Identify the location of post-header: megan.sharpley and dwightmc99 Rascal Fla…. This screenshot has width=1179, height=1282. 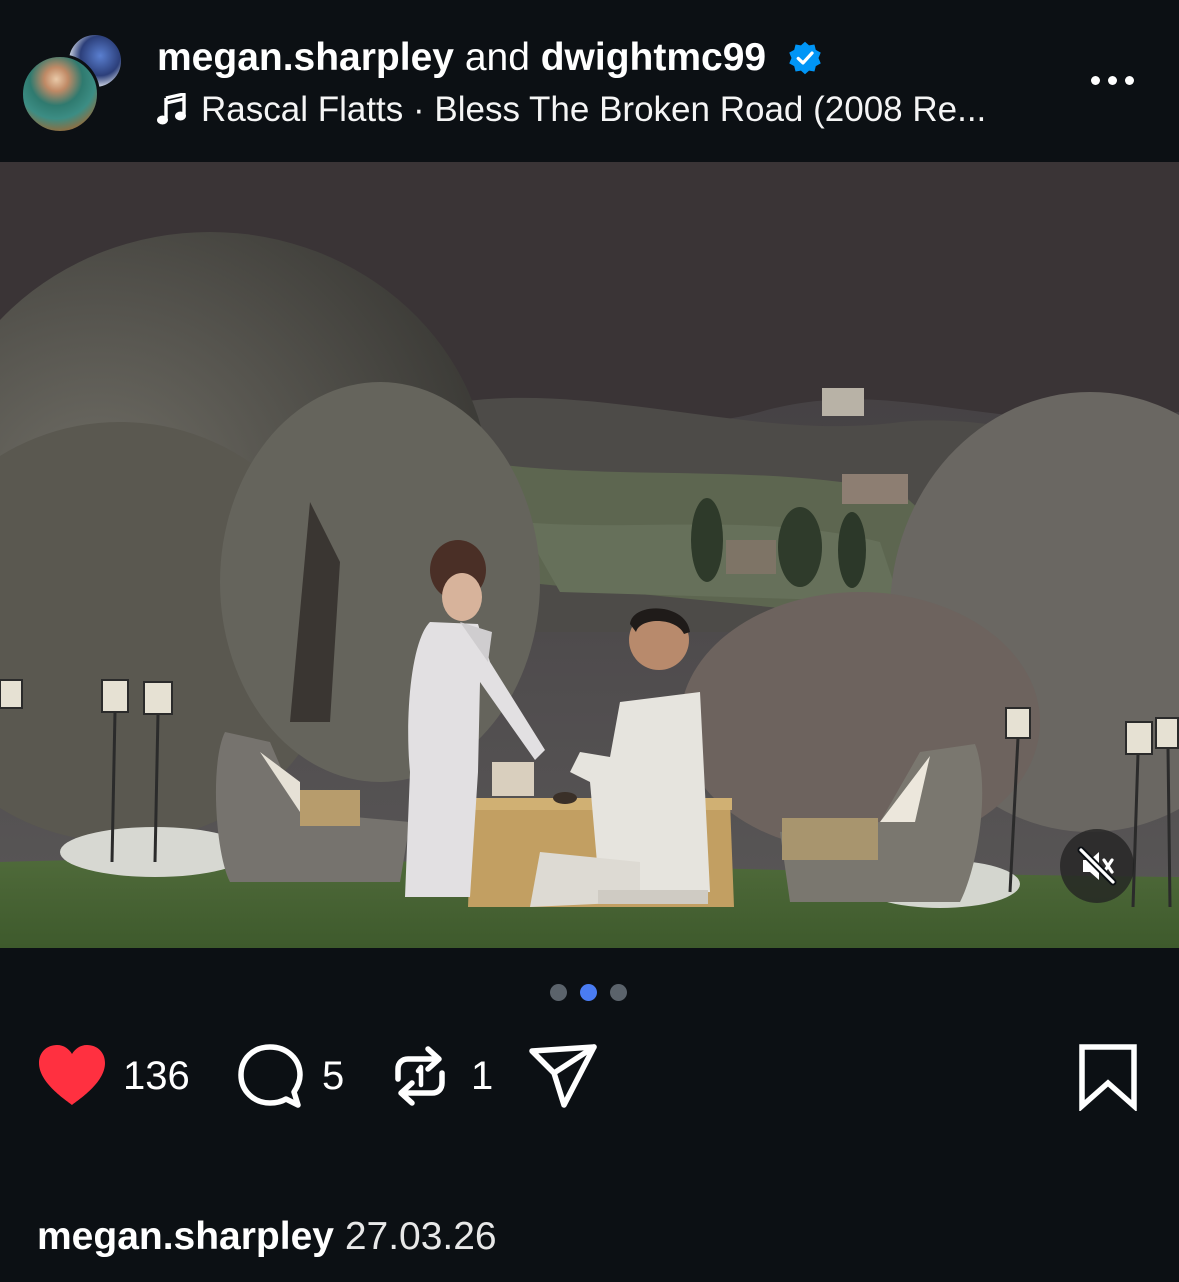
(589, 81).